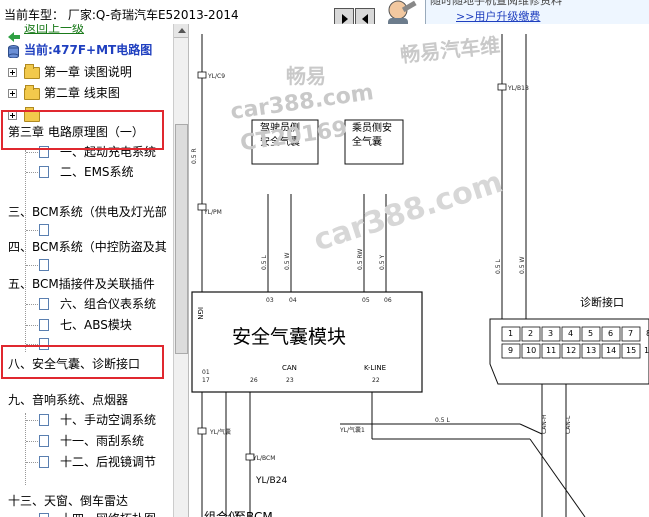 The height and width of the screenshot is (517, 649). Describe the element at coordinates (88, 50) in the screenshot. I see `current-model-label: 当前:477F+MT电路图` at that location.